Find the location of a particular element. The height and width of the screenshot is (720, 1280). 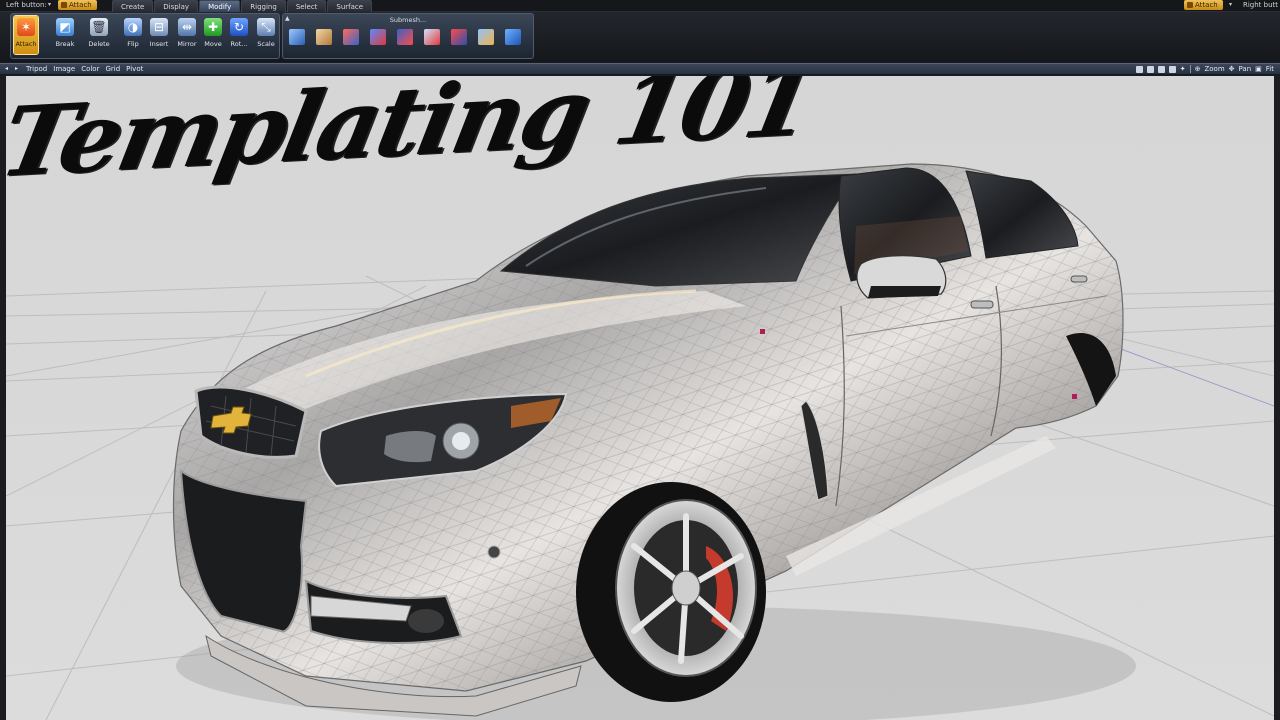

submesh-split-icon is located at coordinates (378, 37).